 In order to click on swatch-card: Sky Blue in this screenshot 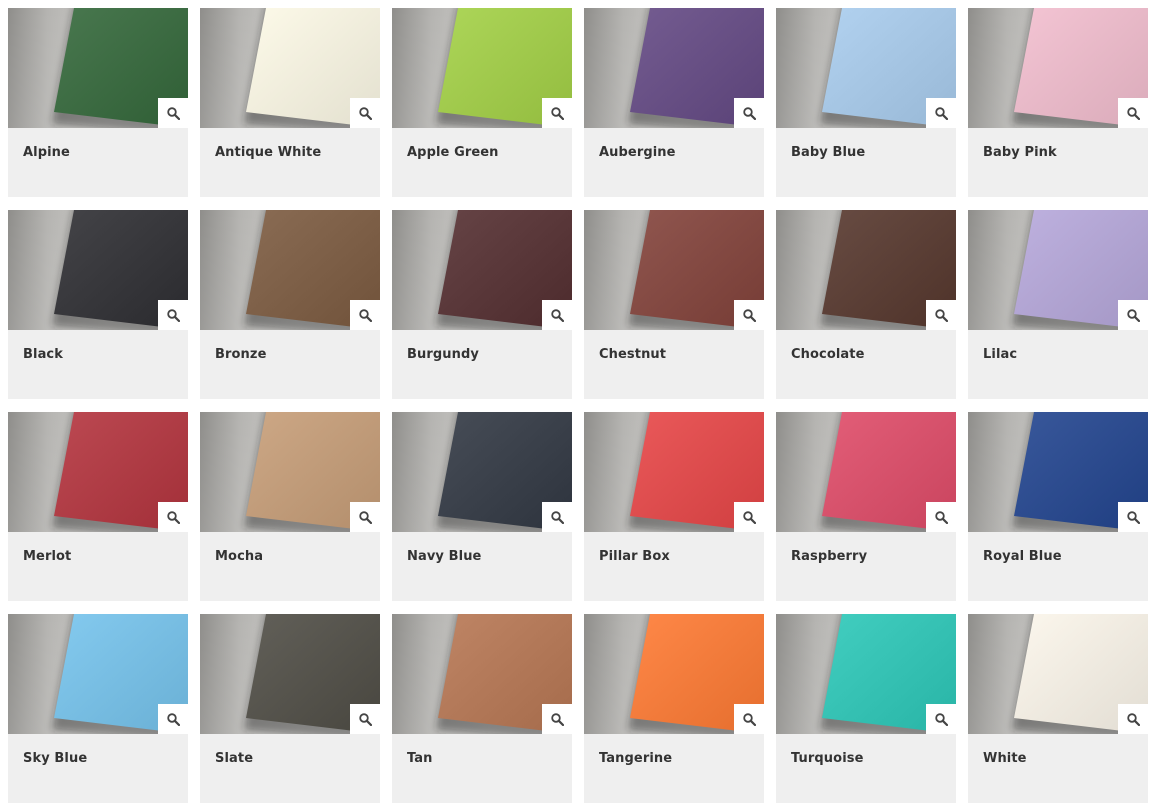, I will do `click(98, 708)`.